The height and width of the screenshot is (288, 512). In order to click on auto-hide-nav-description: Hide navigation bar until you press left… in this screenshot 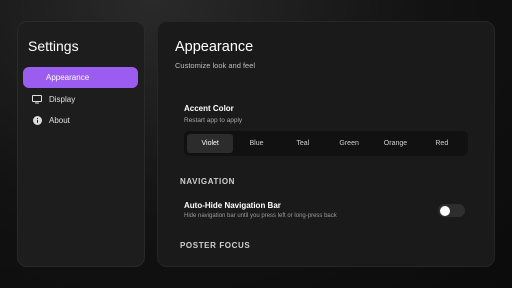, I will do `click(260, 216)`.